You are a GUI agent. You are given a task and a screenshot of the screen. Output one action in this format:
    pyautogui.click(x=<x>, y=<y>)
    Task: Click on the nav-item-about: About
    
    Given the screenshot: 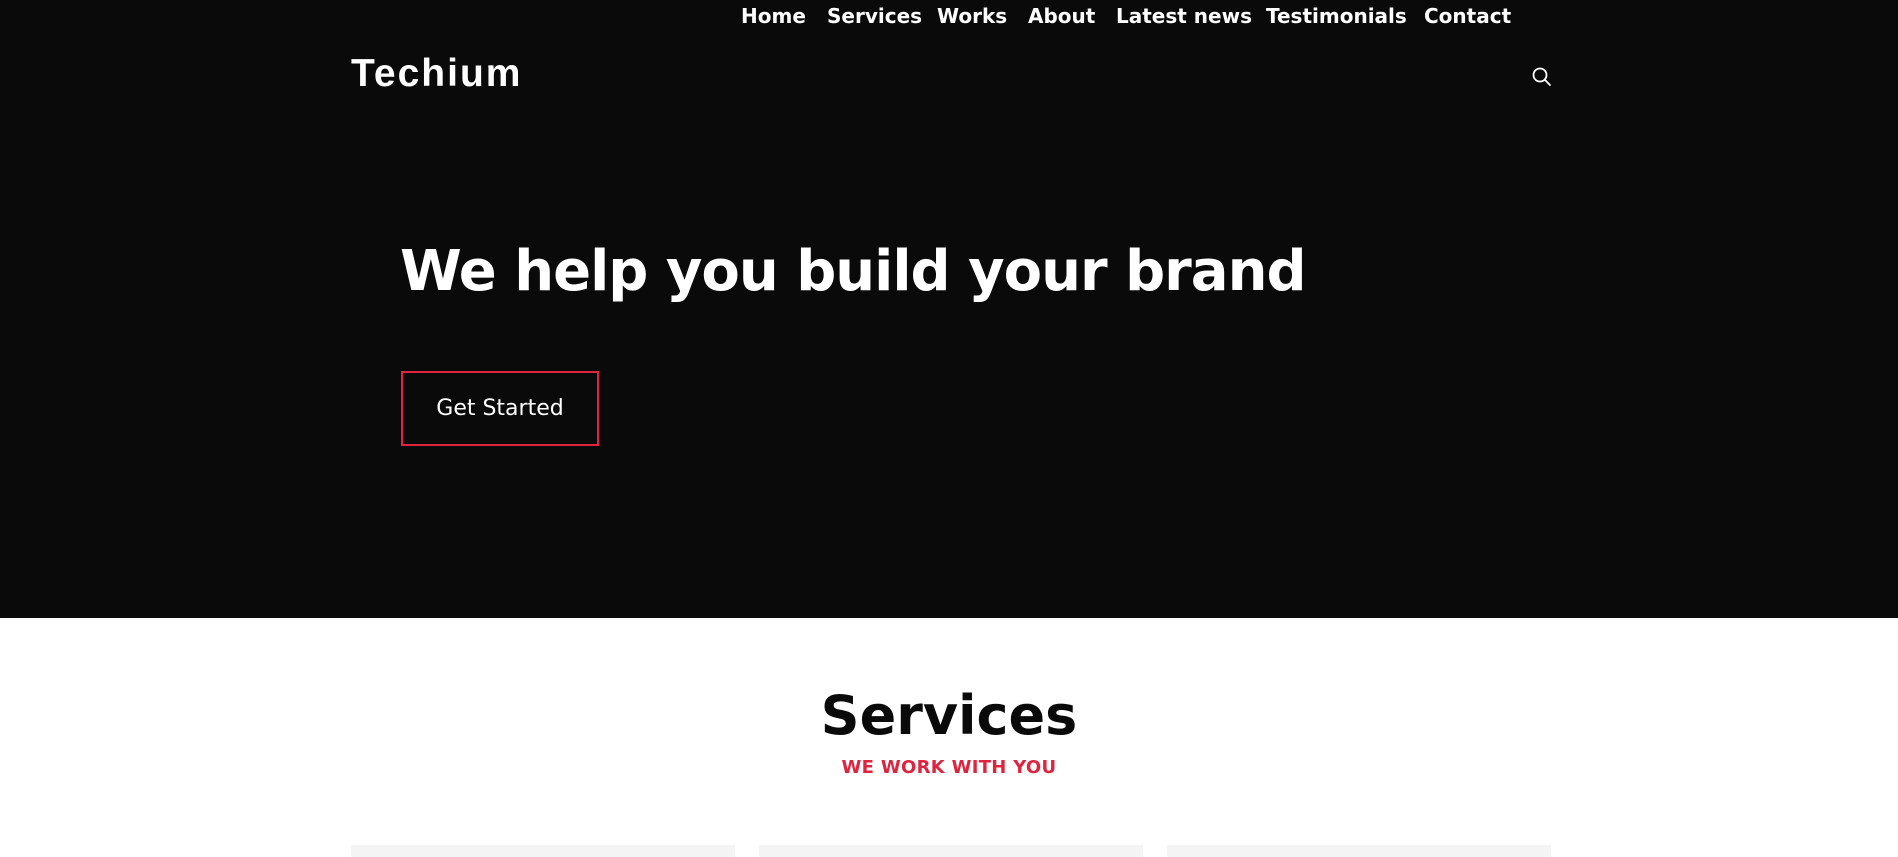 What is the action you would take?
    pyautogui.click(x=1061, y=16)
    